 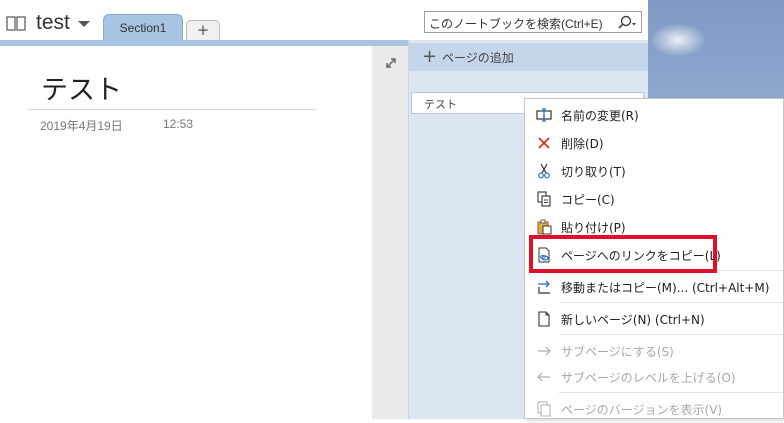 I want to click on notebook-dropdown-icon, so click(x=84, y=24).